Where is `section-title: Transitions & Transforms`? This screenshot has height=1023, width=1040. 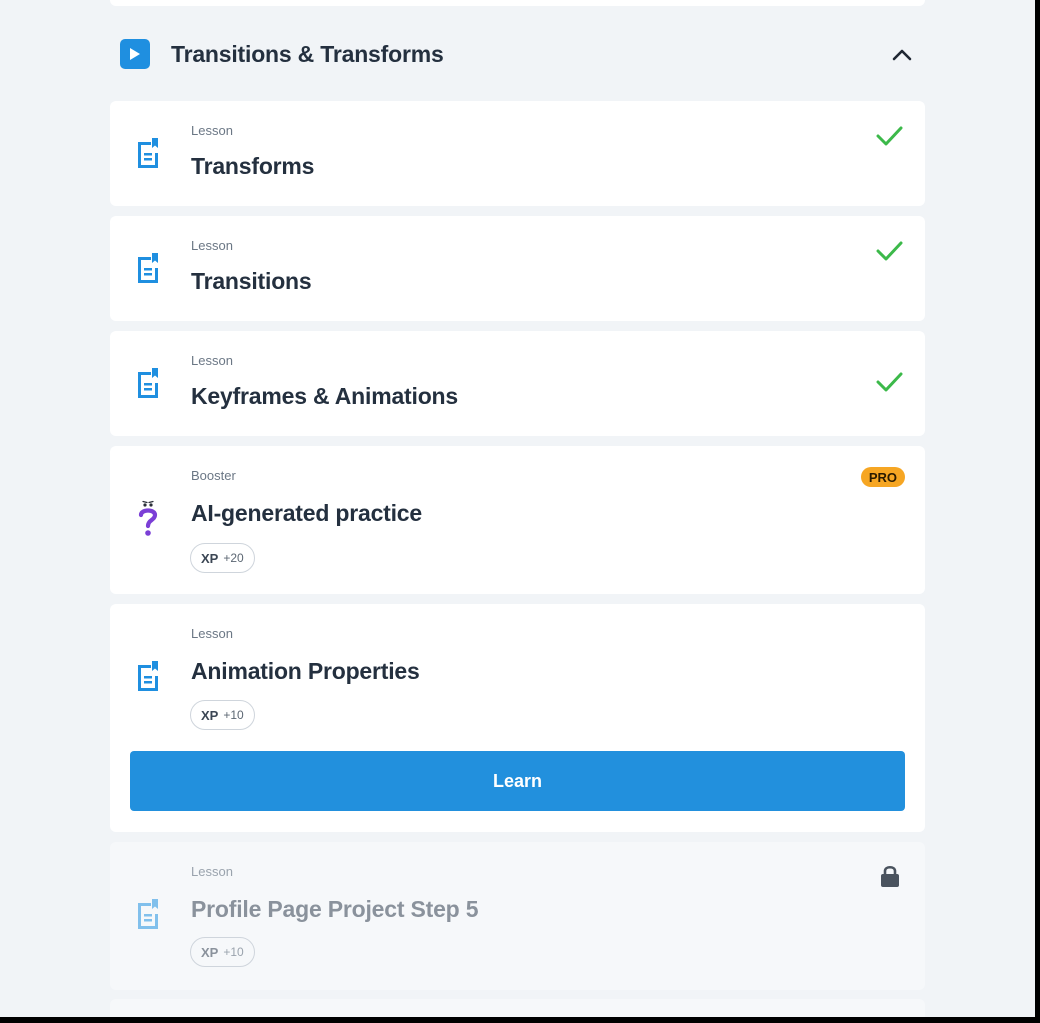 section-title: Transitions & Transforms is located at coordinates (307, 53).